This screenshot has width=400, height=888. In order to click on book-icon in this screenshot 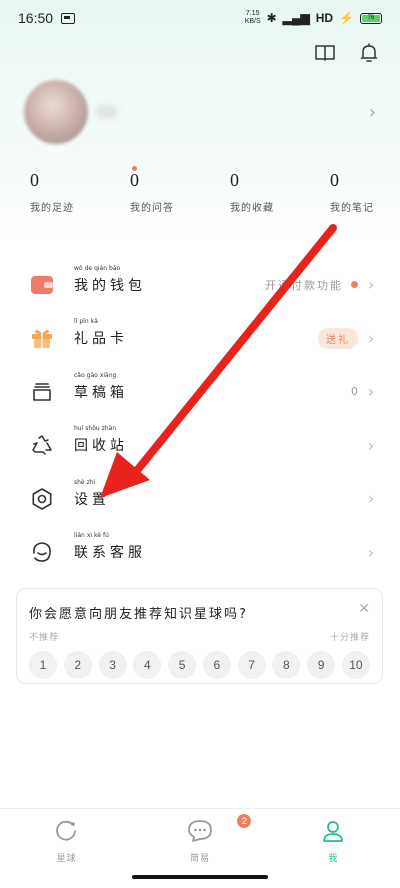, I will do `click(325, 53)`.